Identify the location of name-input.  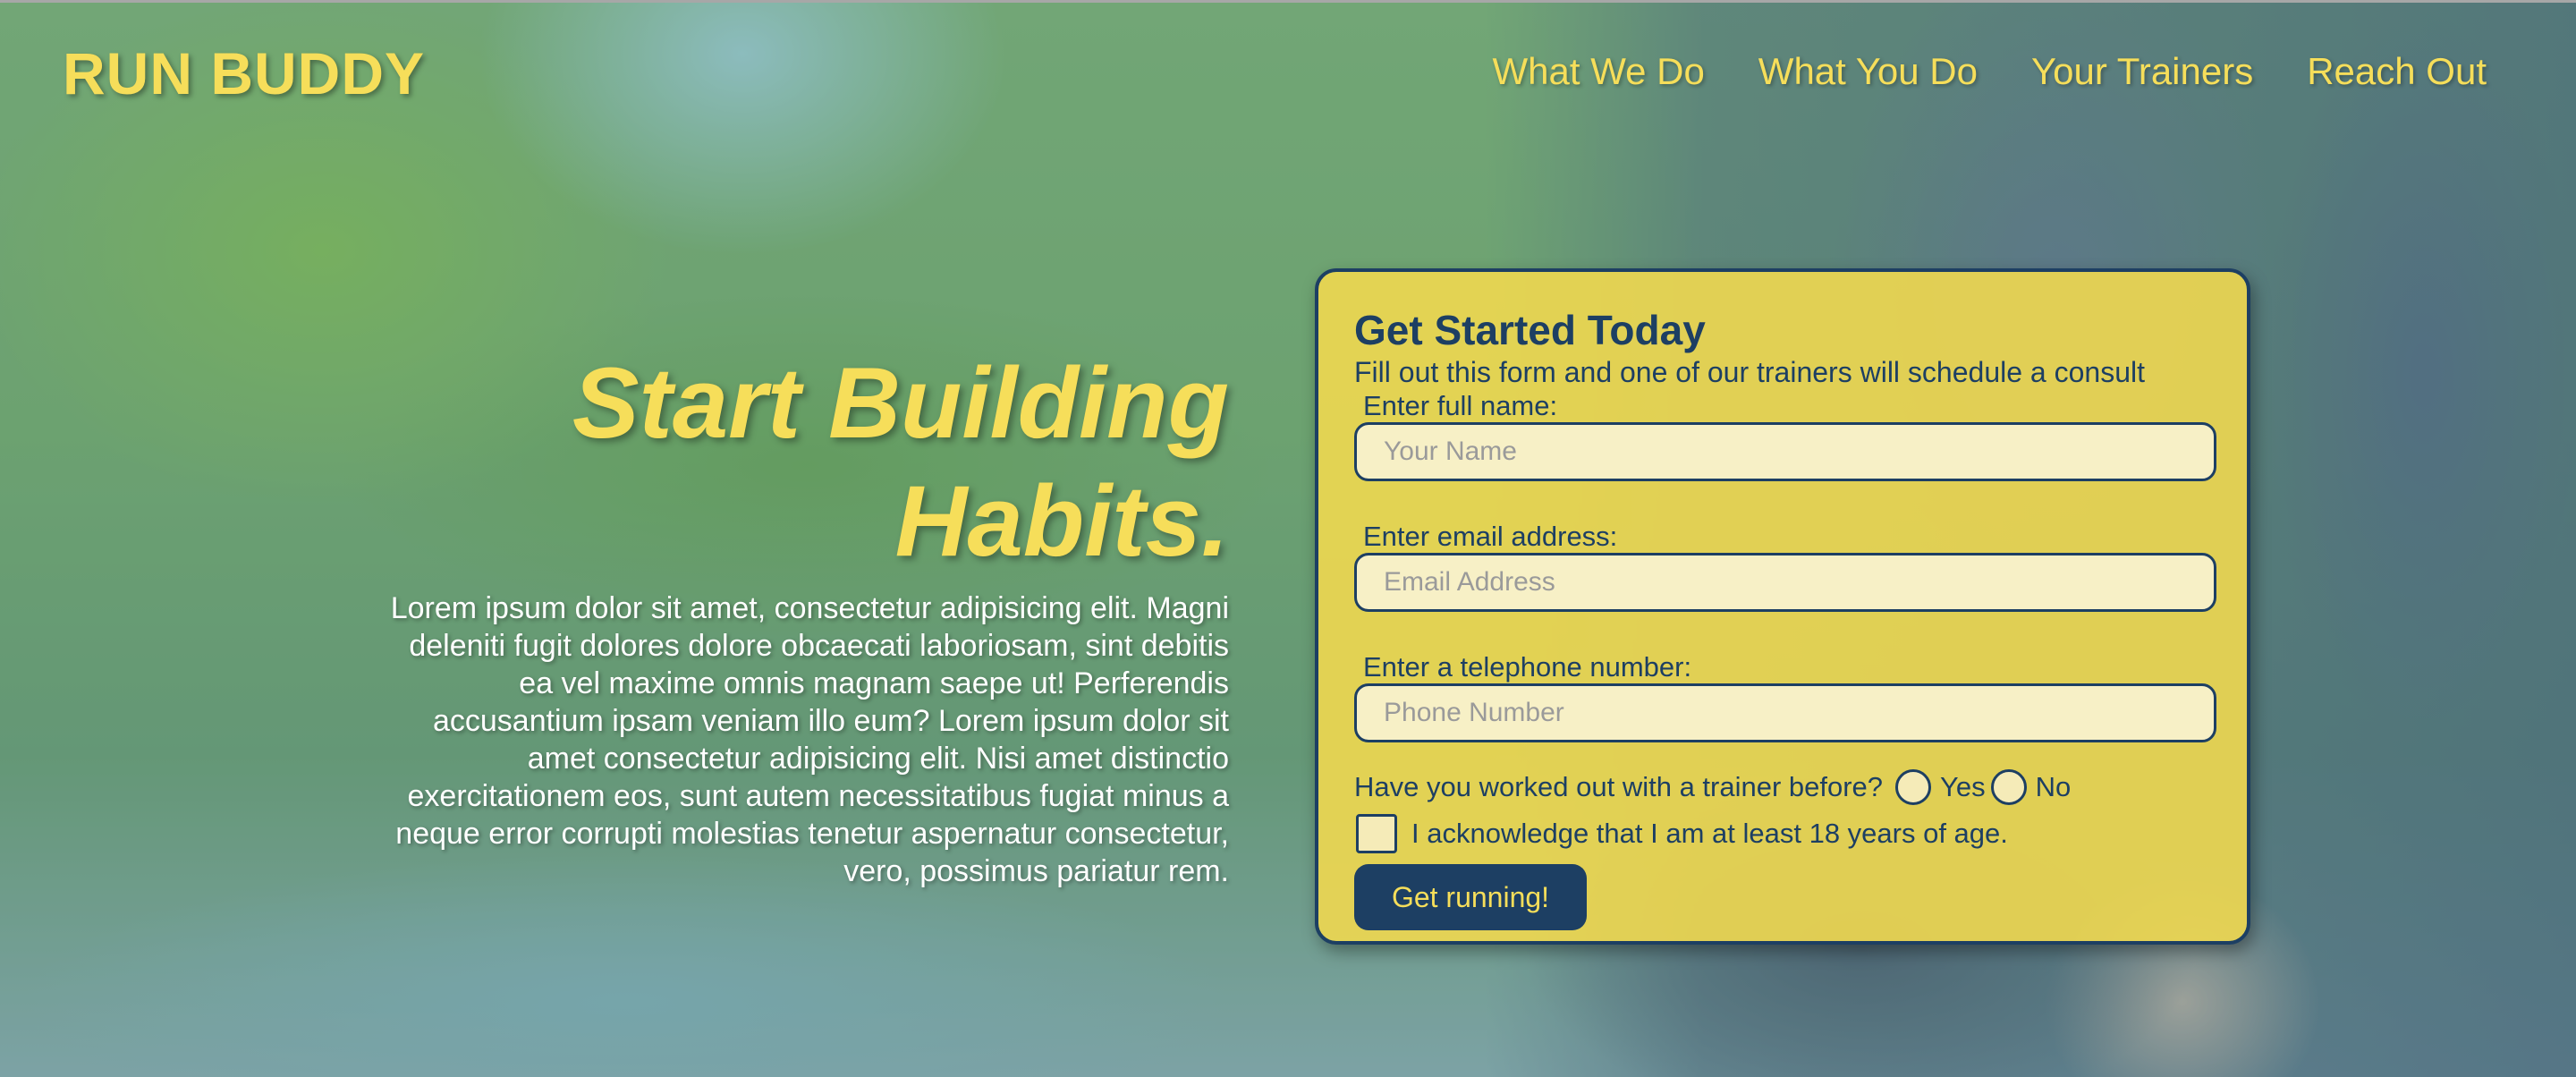
(1785, 451).